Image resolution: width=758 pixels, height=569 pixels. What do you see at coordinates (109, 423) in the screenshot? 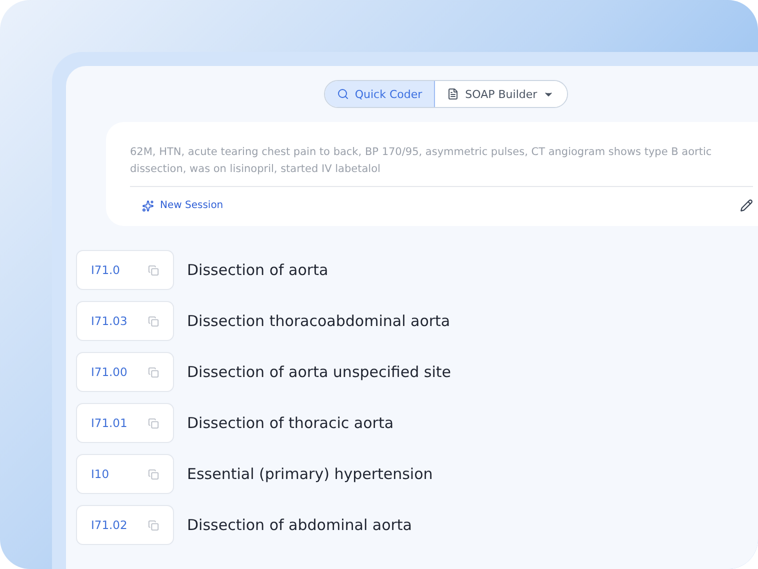
I see `code-text: I71.01` at bounding box center [109, 423].